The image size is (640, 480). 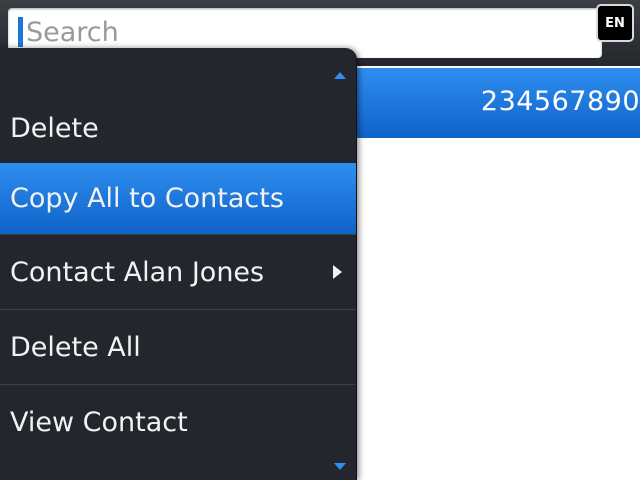 I want to click on menu-item-label: Delete, so click(x=54, y=128).